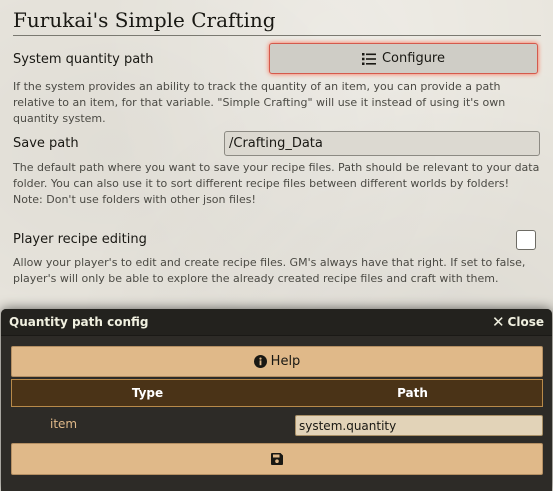 This screenshot has height=491, width=553. What do you see at coordinates (525, 322) in the screenshot?
I see `close-button-label: Close` at bounding box center [525, 322].